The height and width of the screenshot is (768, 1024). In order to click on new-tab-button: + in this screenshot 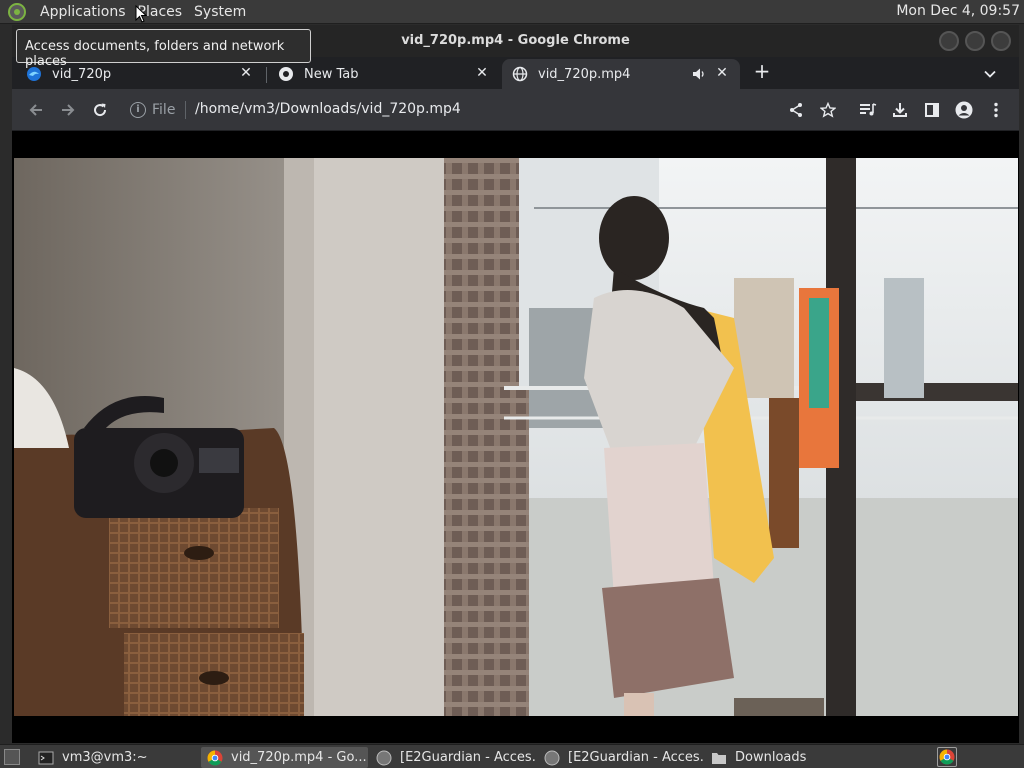, I will do `click(762, 71)`.